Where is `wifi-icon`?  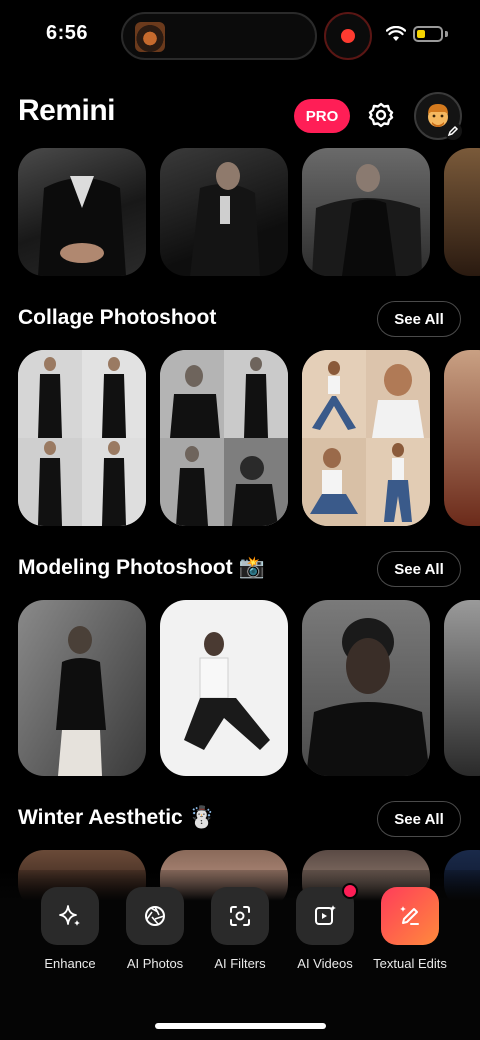 wifi-icon is located at coordinates (396, 33).